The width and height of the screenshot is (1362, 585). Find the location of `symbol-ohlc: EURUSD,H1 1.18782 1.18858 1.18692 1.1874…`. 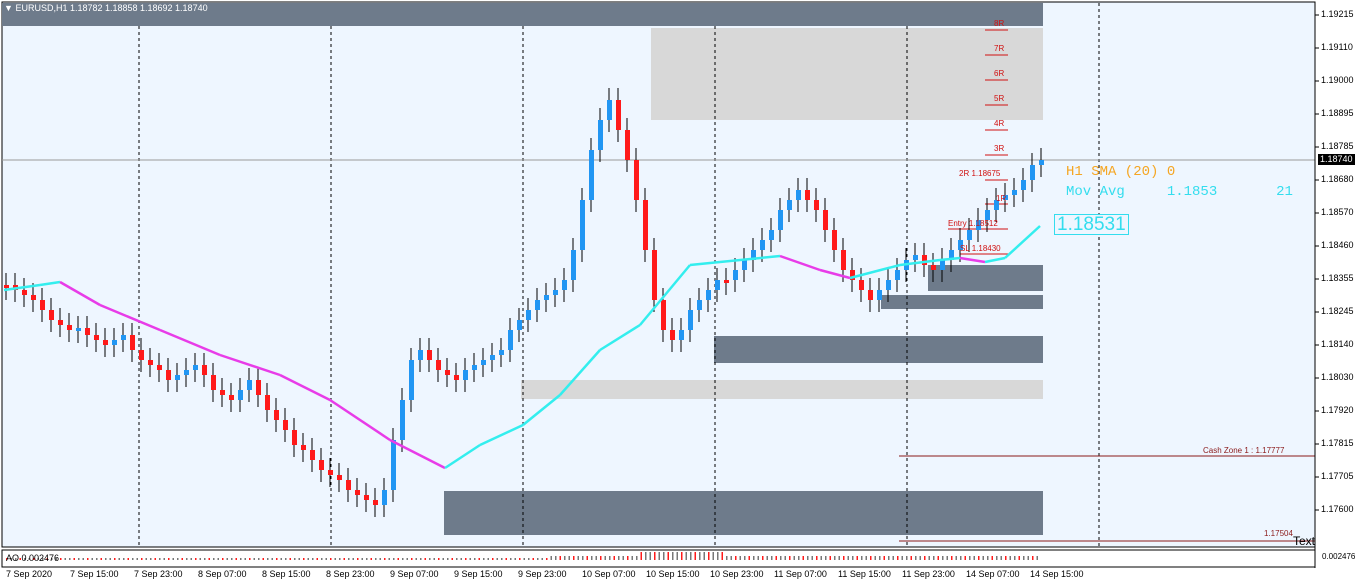

symbol-ohlc: EURUSD,H1 1.18782 1.18858 1.18692 1.1874… is located at coordinates (111, 8).